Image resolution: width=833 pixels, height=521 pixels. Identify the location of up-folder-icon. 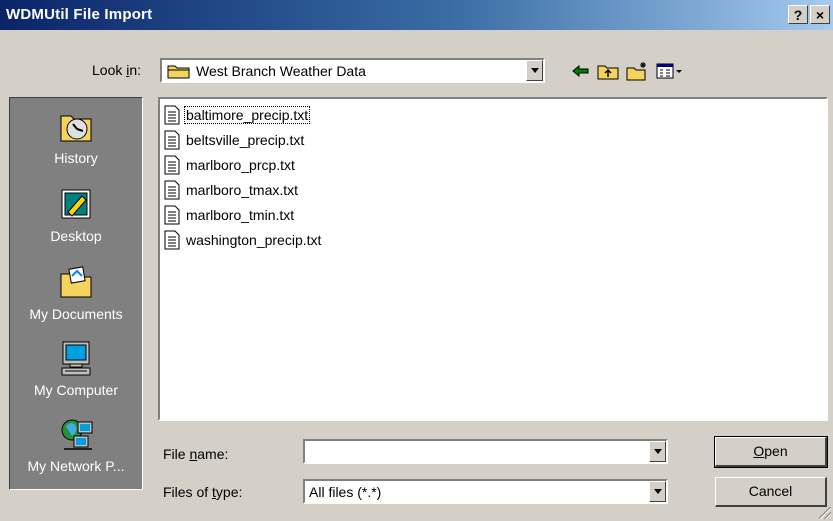
(608, 71).